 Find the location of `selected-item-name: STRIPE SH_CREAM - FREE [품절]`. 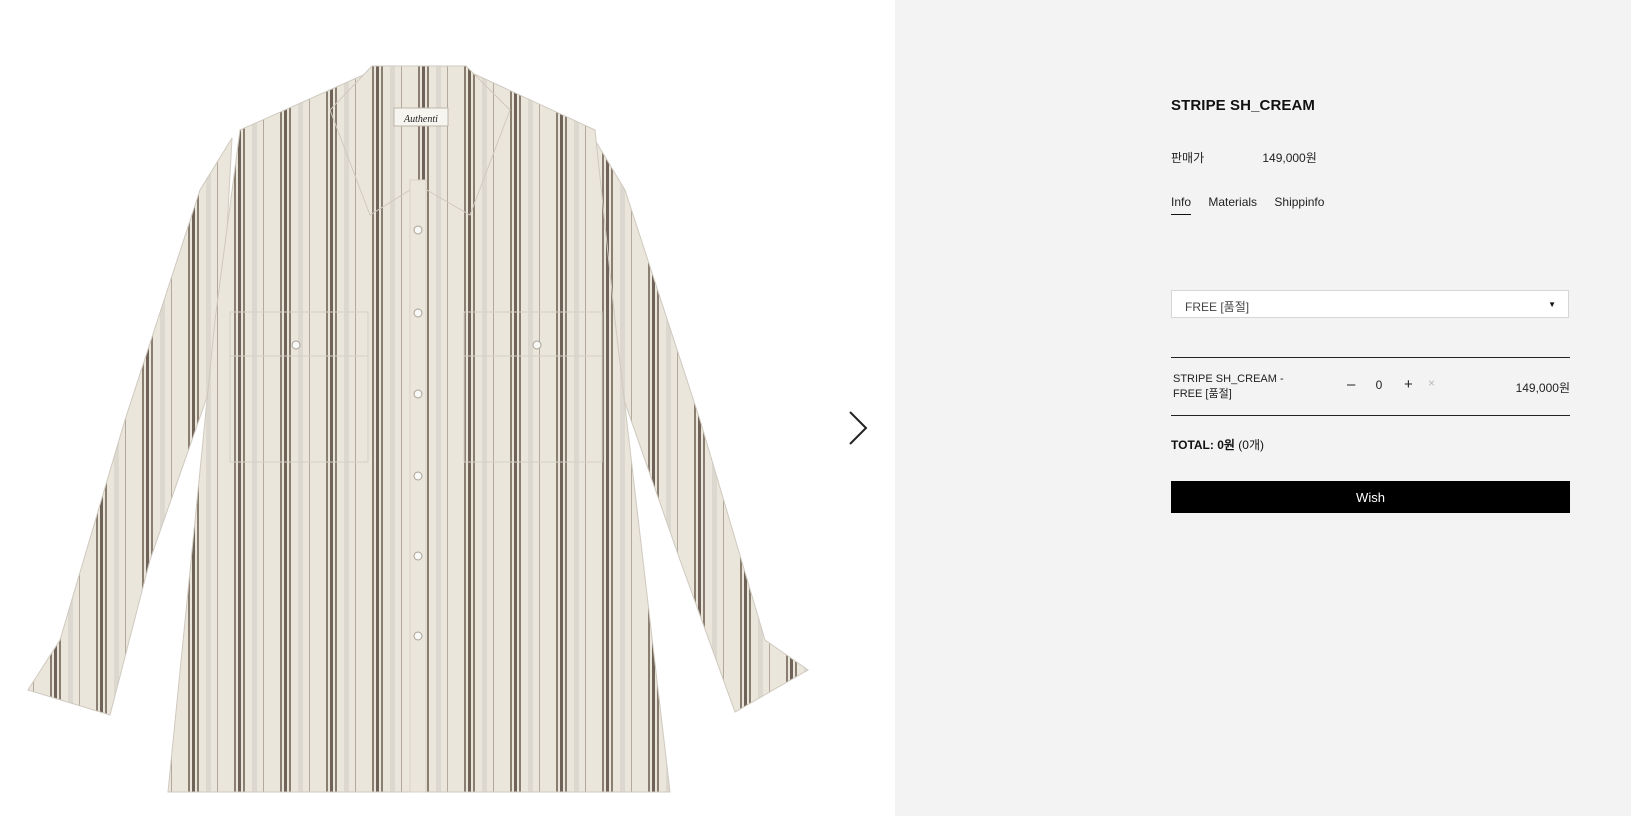

selected-item-name: STRIPE SH_CREAM - FREE [품절] is located at coordinates (1228, 386).